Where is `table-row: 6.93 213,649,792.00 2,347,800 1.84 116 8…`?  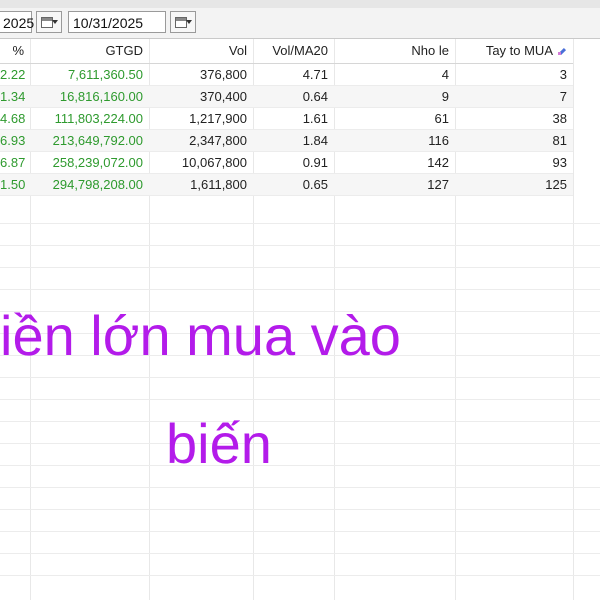 table-row: 6.93 213,649,792.00 2,347,800 1.84 116 8… is located at coordinates (286, 140).